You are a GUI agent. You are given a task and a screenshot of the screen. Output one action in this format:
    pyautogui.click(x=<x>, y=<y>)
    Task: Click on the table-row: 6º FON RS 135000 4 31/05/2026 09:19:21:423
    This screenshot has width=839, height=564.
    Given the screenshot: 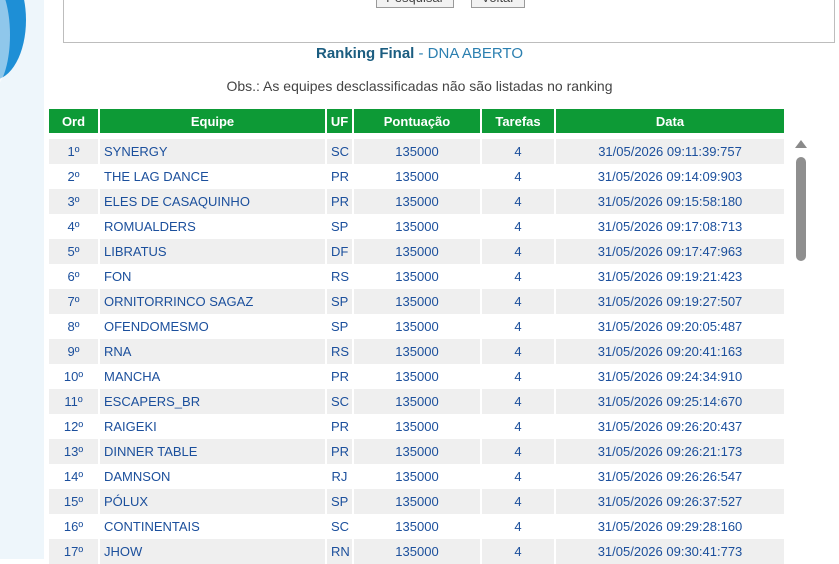 What is the action you would take?
    pyautogui.click(x=416, y=276)
    